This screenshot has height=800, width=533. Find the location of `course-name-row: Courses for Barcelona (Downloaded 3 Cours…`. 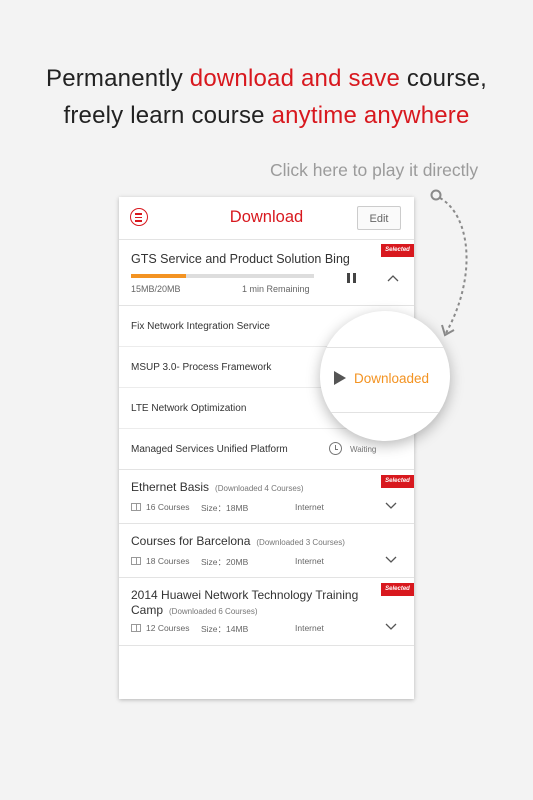

course-name-row: Courses for Barcelona (Downloaded 3 Cours… is located at coordinates (238, 541).